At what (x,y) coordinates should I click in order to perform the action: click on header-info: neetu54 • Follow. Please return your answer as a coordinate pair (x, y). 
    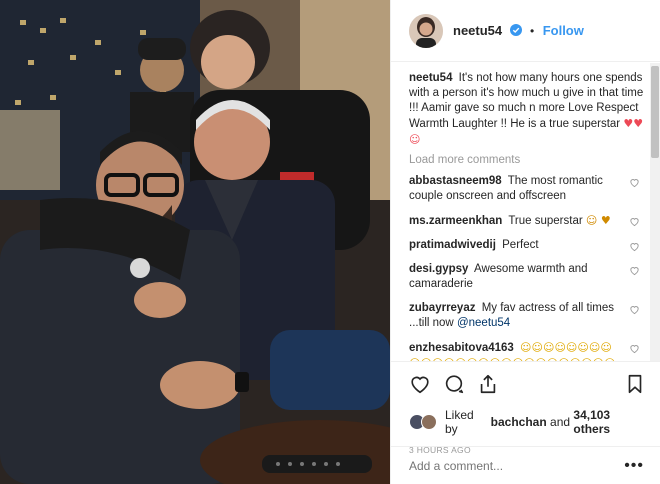
    Looking at the image, I should click on (518, 31).